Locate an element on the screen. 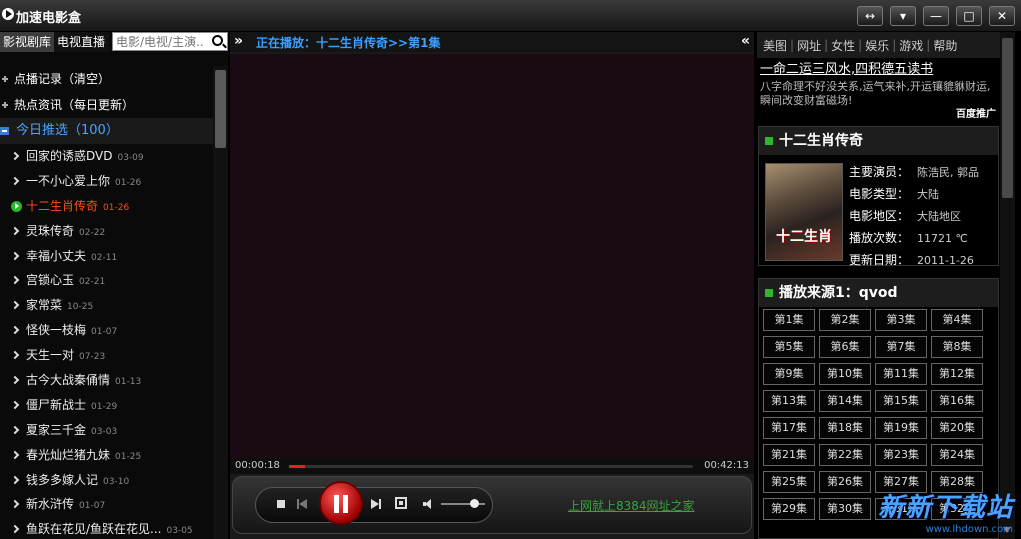 This screenshot has width=1021, height=539. list-item: 新水浒传 01-07 is located at coordinates (106, 504).